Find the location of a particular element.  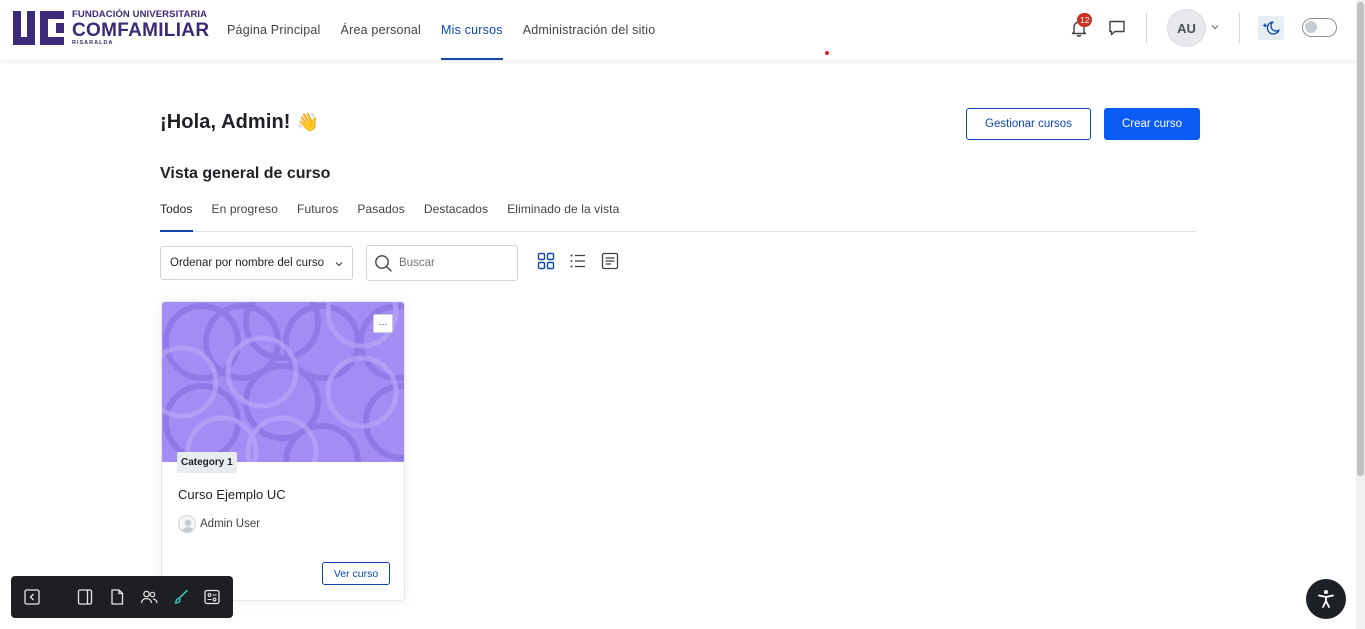

course-search-box is located at coordinates (442, 263).